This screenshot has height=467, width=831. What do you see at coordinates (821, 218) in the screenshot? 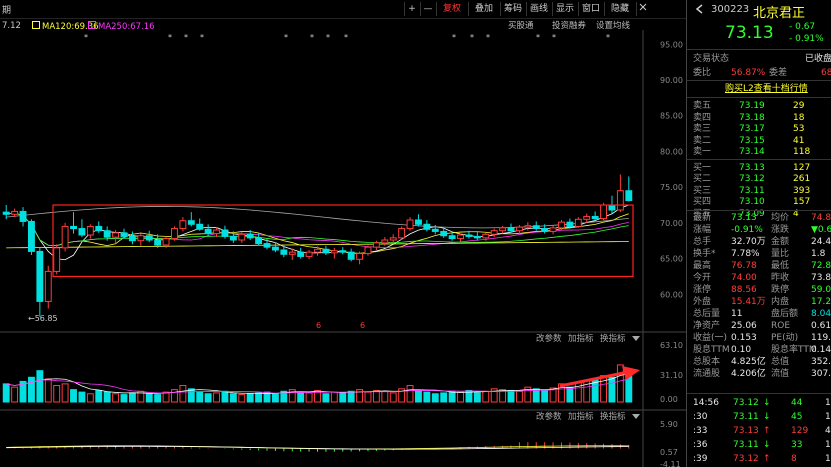
I see `stat-value: 74.8` at bounding box center [821, 218].